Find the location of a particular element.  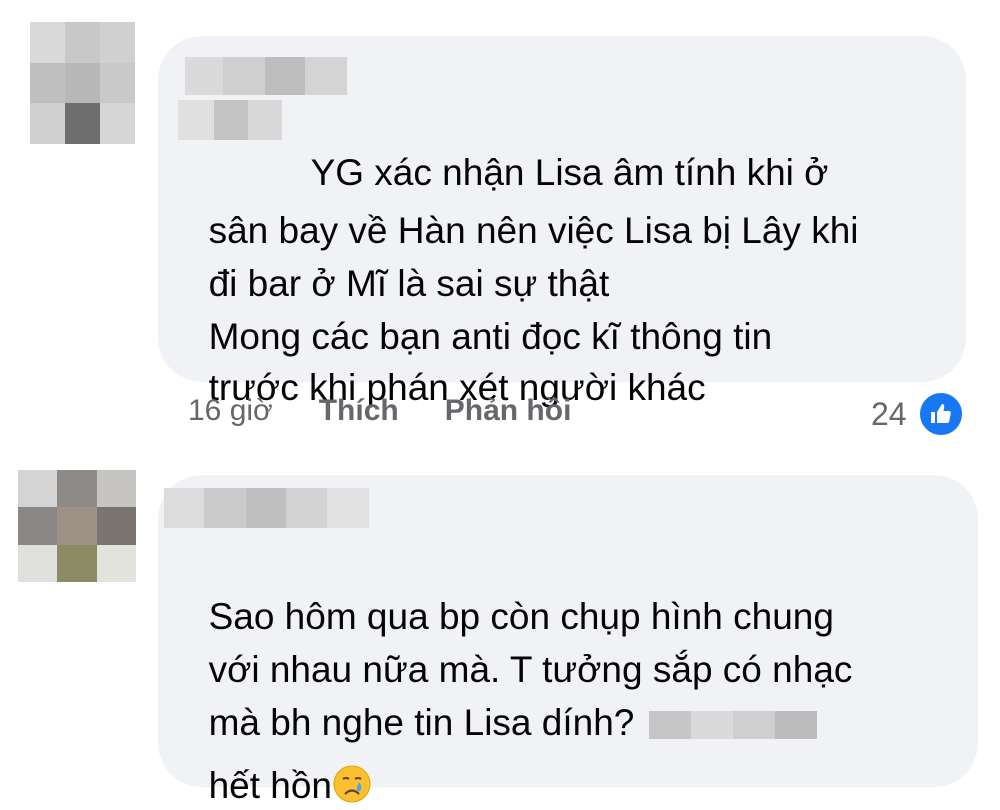

reaction-summary: 24 is located at coordinates (918, 414).